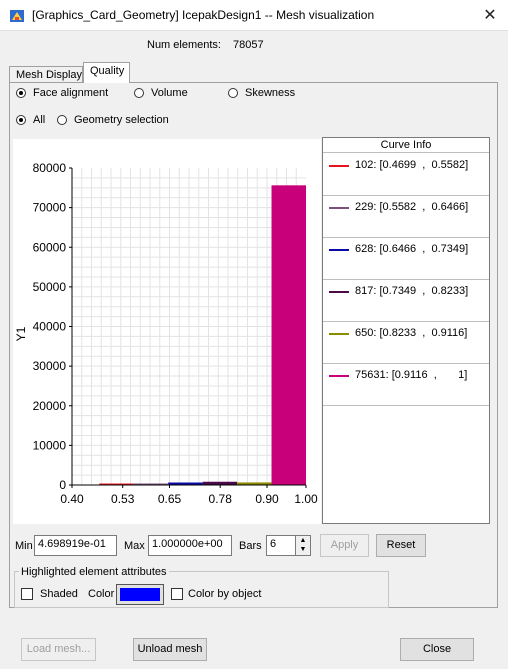  I want to click on curve-info-row: 229: [0.5582 , 0.6466], so click(406, 217).